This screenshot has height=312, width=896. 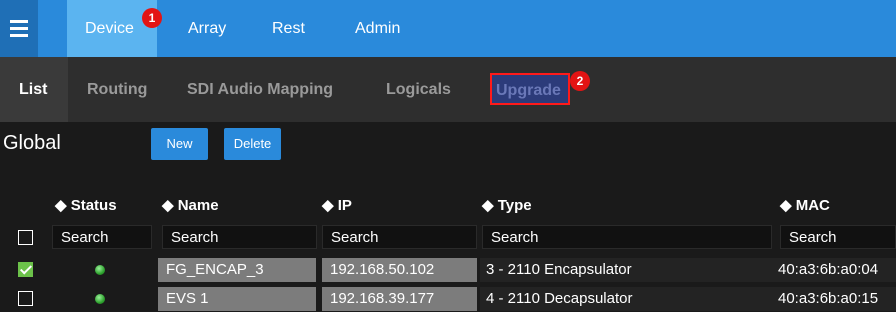 I want to click on tab-rest: Rest, so click(x=288, y=28).